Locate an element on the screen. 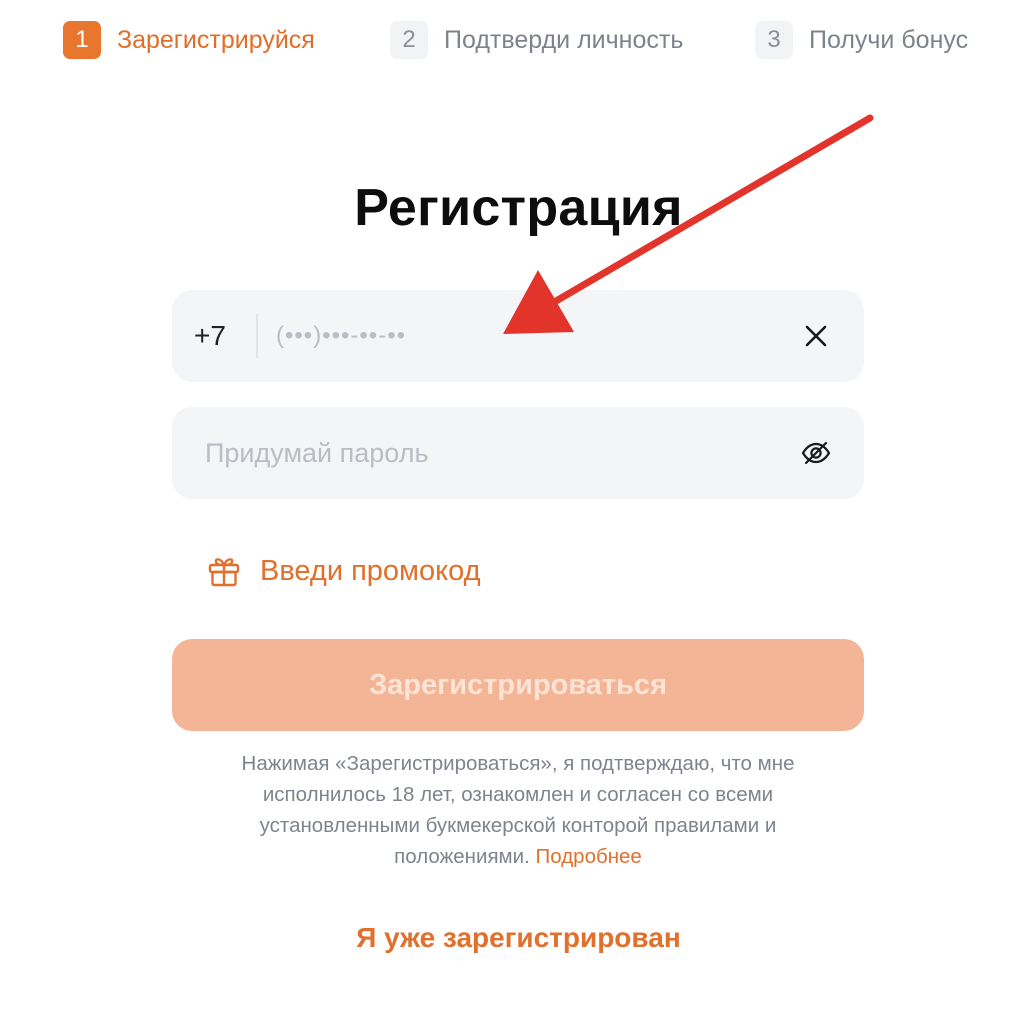  promo-code-label: Введи промокод is located at coordinates (370, 570).